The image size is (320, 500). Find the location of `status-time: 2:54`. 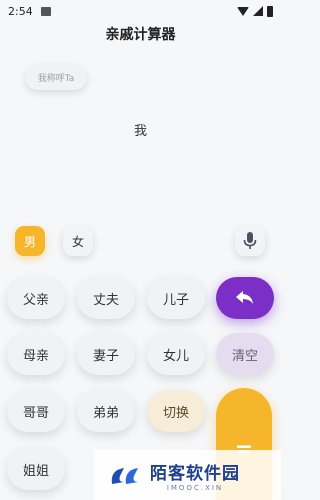

status-time: 2:54 is located at coordinates (20, 11).